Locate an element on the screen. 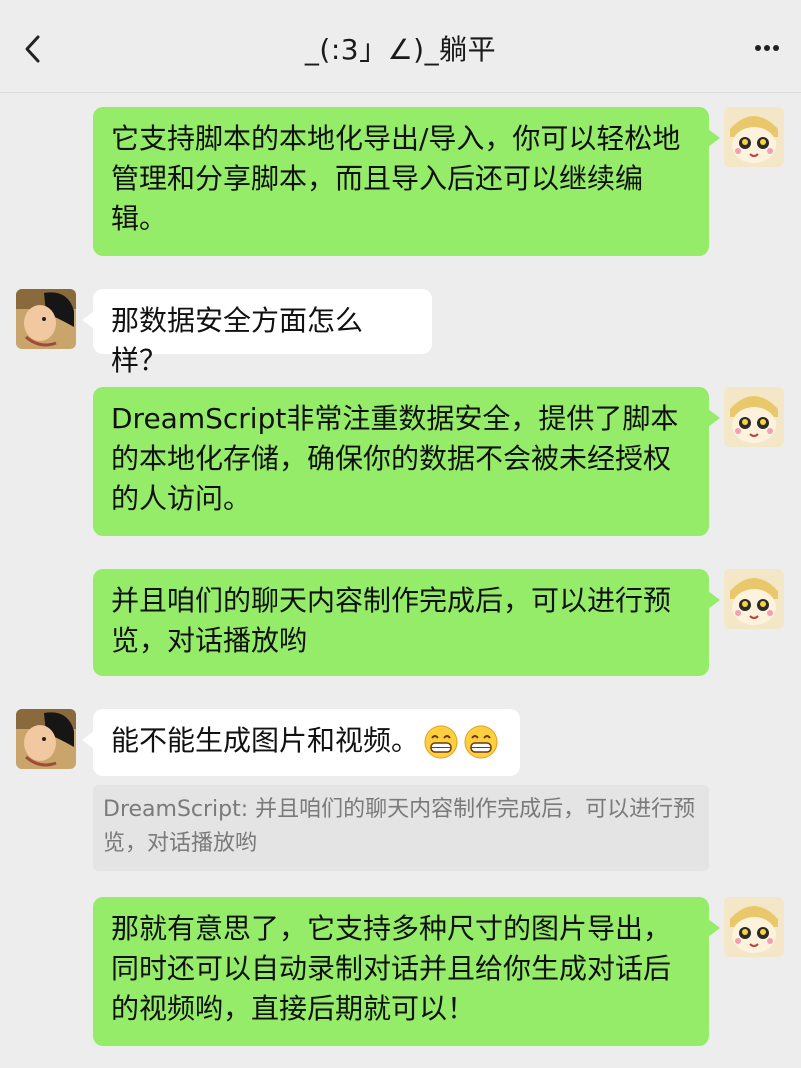 This screenshot has width=801, height=1068. chat-title: _(:3」∠)_躺平 is located at coordinates (400, 49).